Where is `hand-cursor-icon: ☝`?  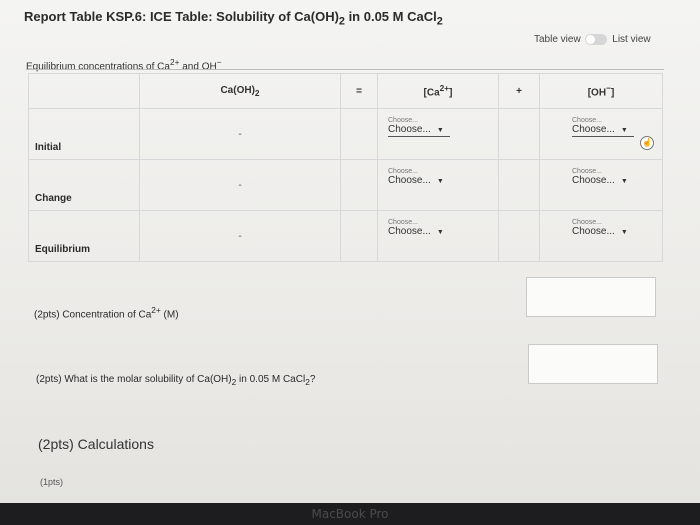
hand-cursor-icon: ☝ is located at coordinates (647, 143).